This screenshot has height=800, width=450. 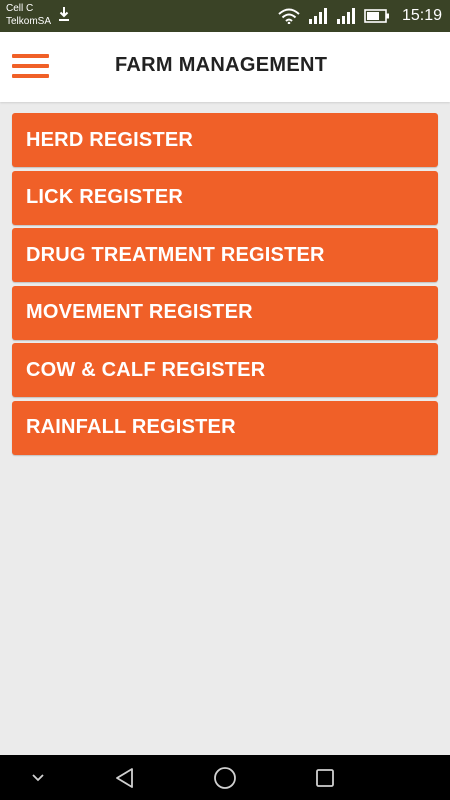 What do you see at coordinates (376, 16) in the screenshot?
I see `battery-icon` at bounding box center [376, 16].